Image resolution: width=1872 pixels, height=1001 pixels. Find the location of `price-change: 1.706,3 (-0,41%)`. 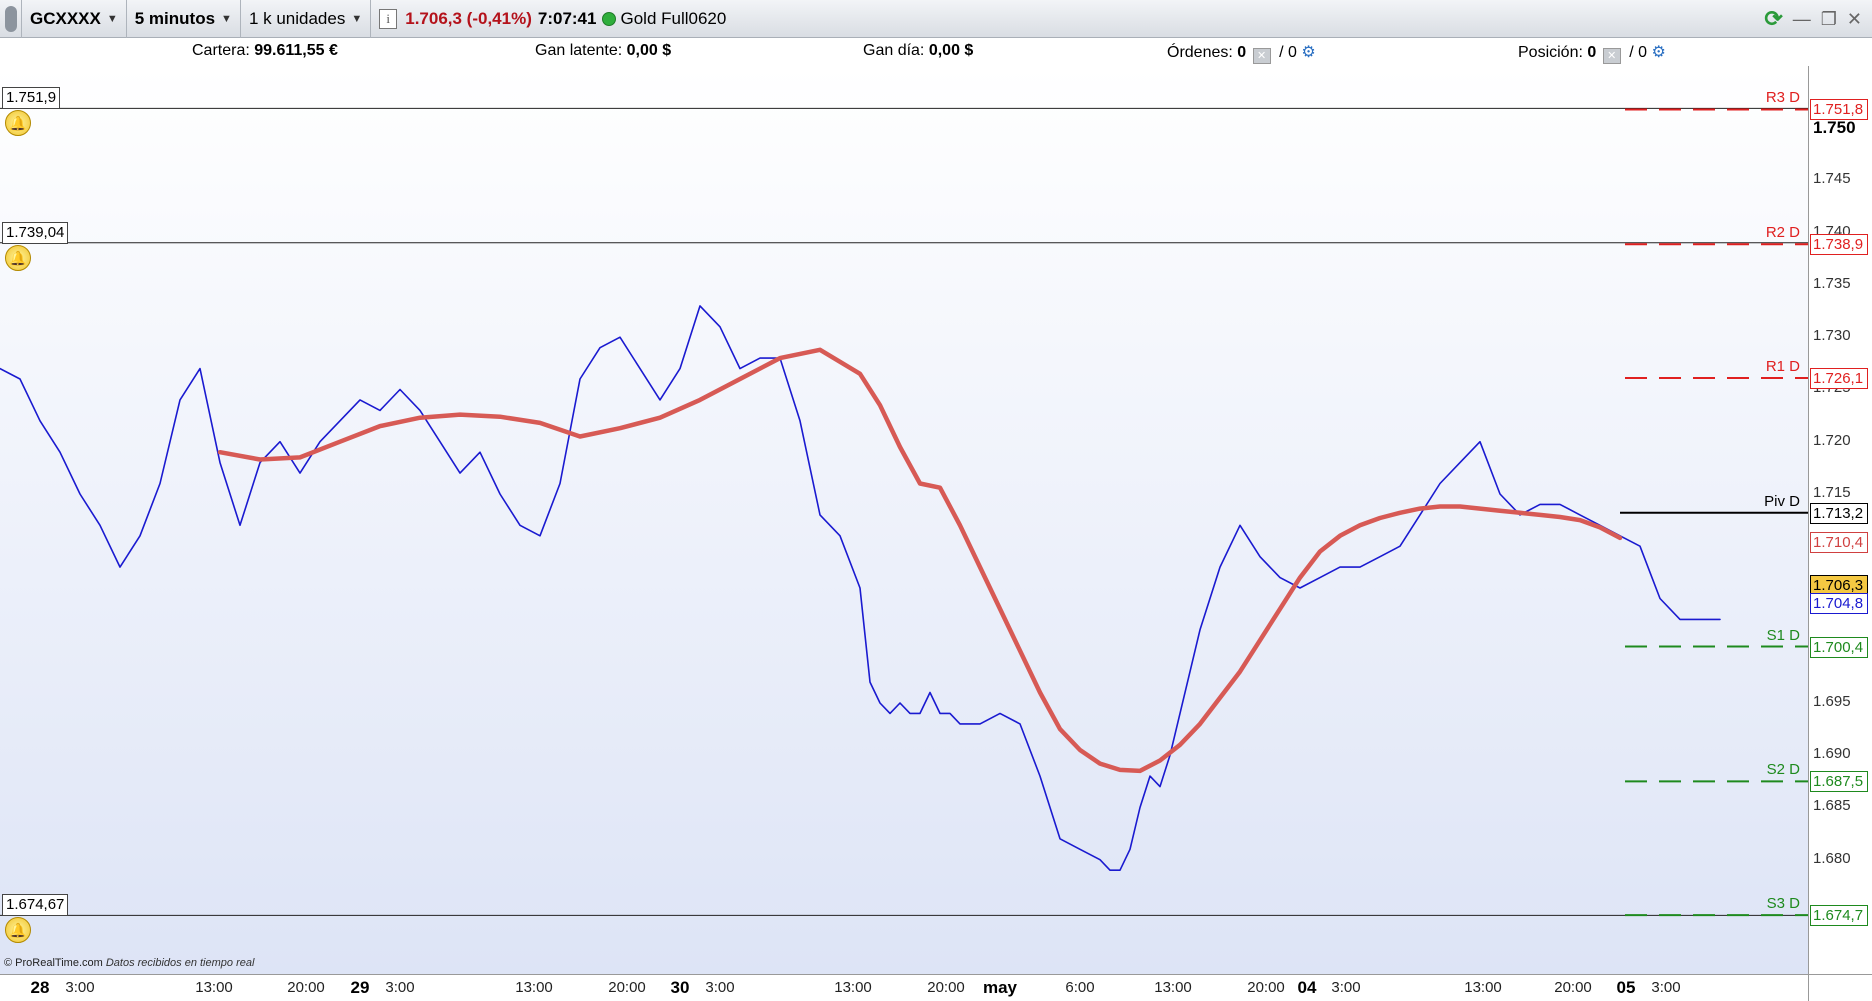

price-change: 1.706,3 (-0,41%) is located at coordinates (468, 18).